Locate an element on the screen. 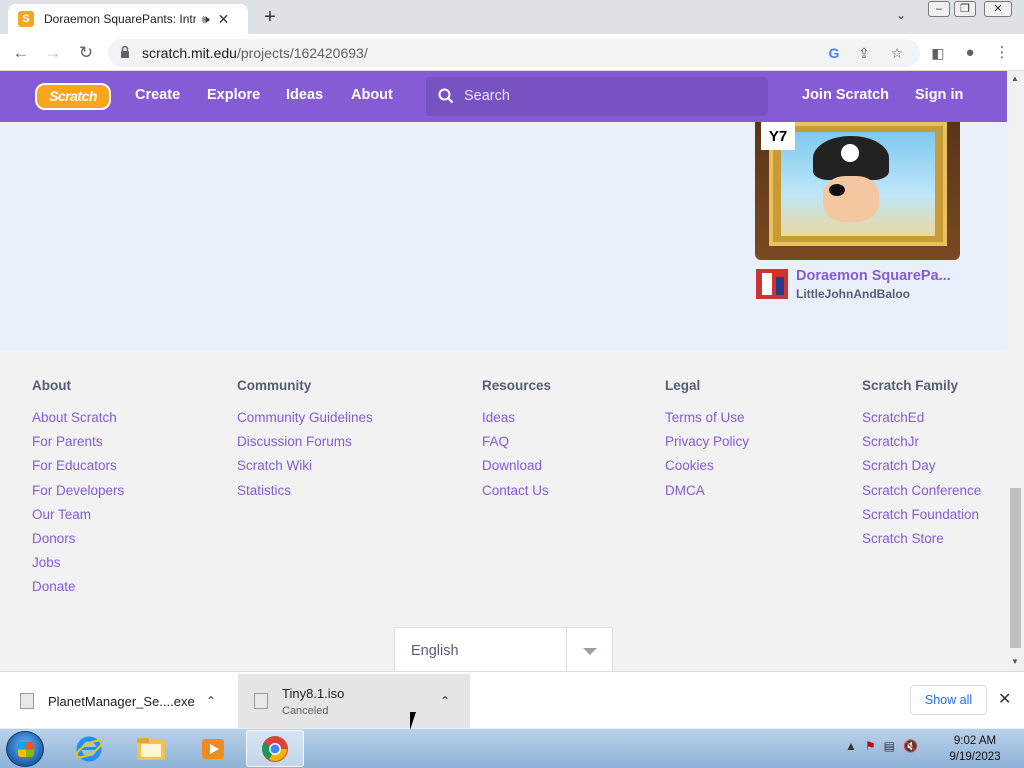 This screenshot has width=1024, height=768. profile-avatar-icon: ● is located at coordinates (970, 53).